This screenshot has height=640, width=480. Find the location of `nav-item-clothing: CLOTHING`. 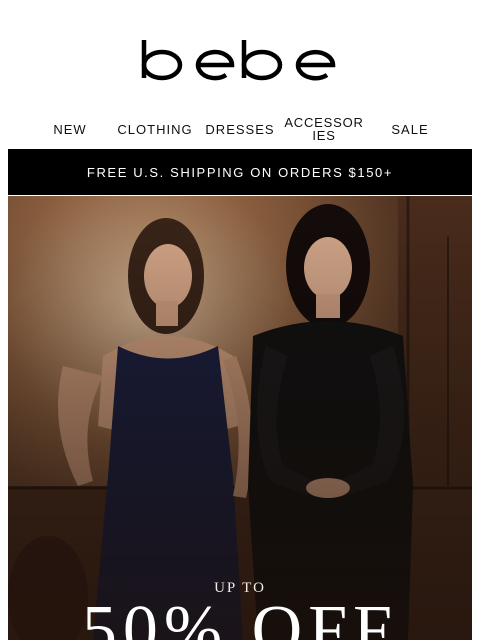

nav-item-clothing: CLOTHING is located at coordinates (155, 129).